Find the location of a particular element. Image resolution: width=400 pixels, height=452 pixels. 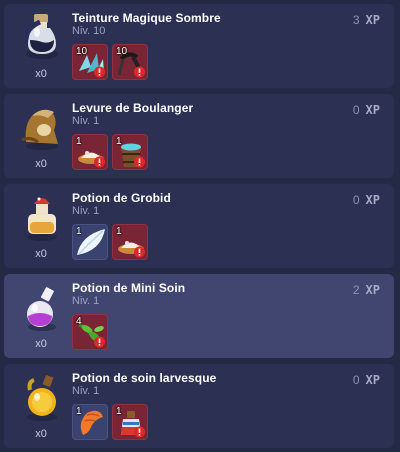

purple-potion-icon is located at coordinates (42, 307).